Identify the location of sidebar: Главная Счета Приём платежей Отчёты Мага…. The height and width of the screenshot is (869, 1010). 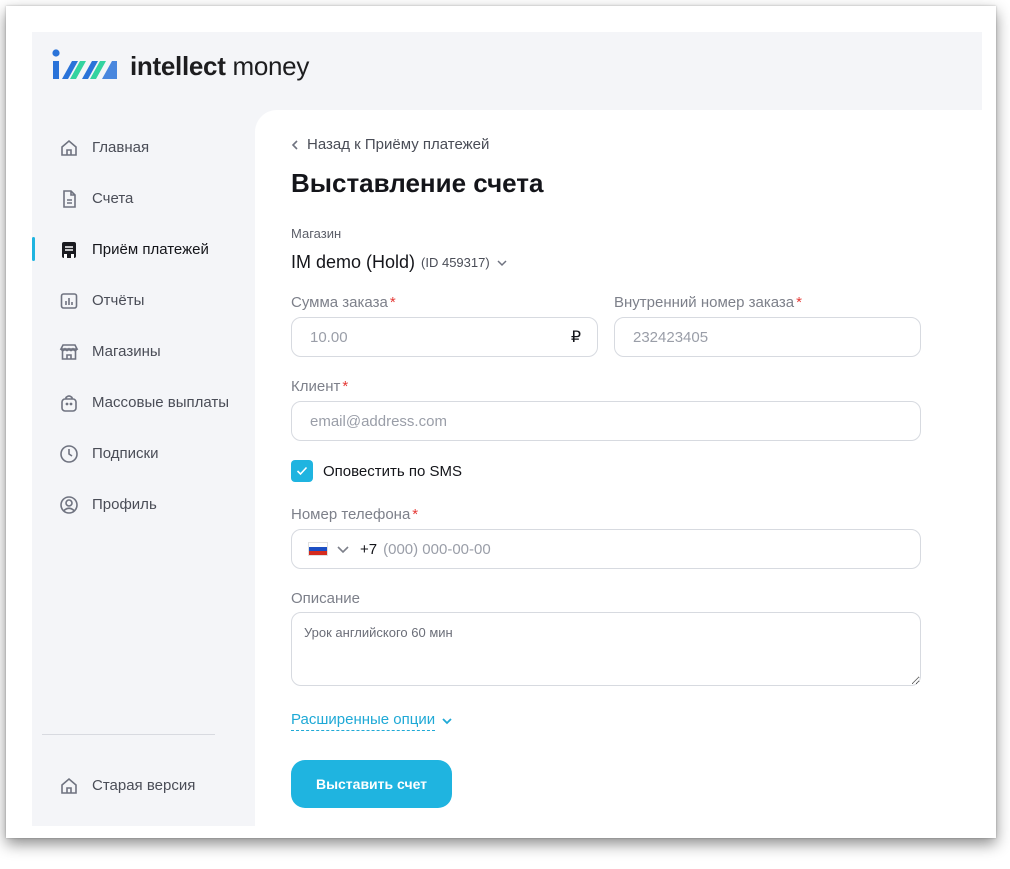
(143, 326).